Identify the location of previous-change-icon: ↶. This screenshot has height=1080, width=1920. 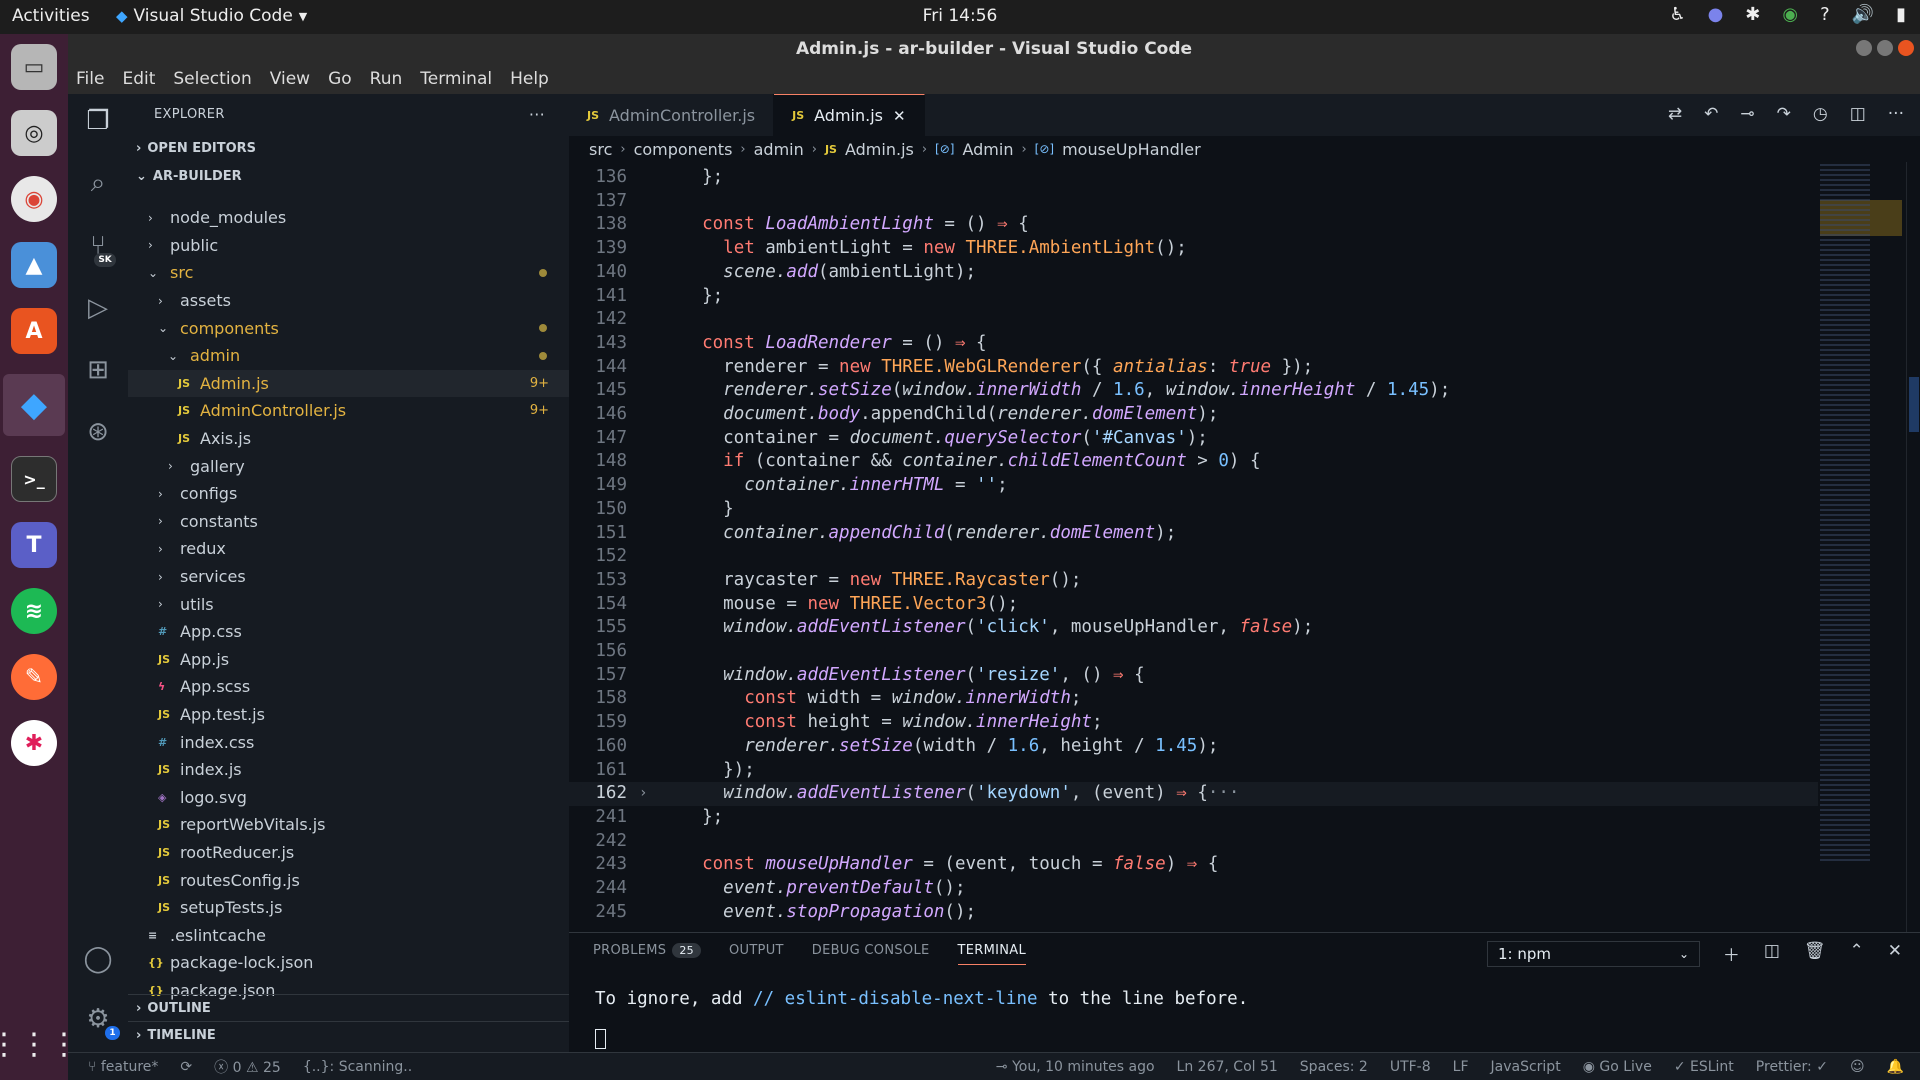
(1711, 114).